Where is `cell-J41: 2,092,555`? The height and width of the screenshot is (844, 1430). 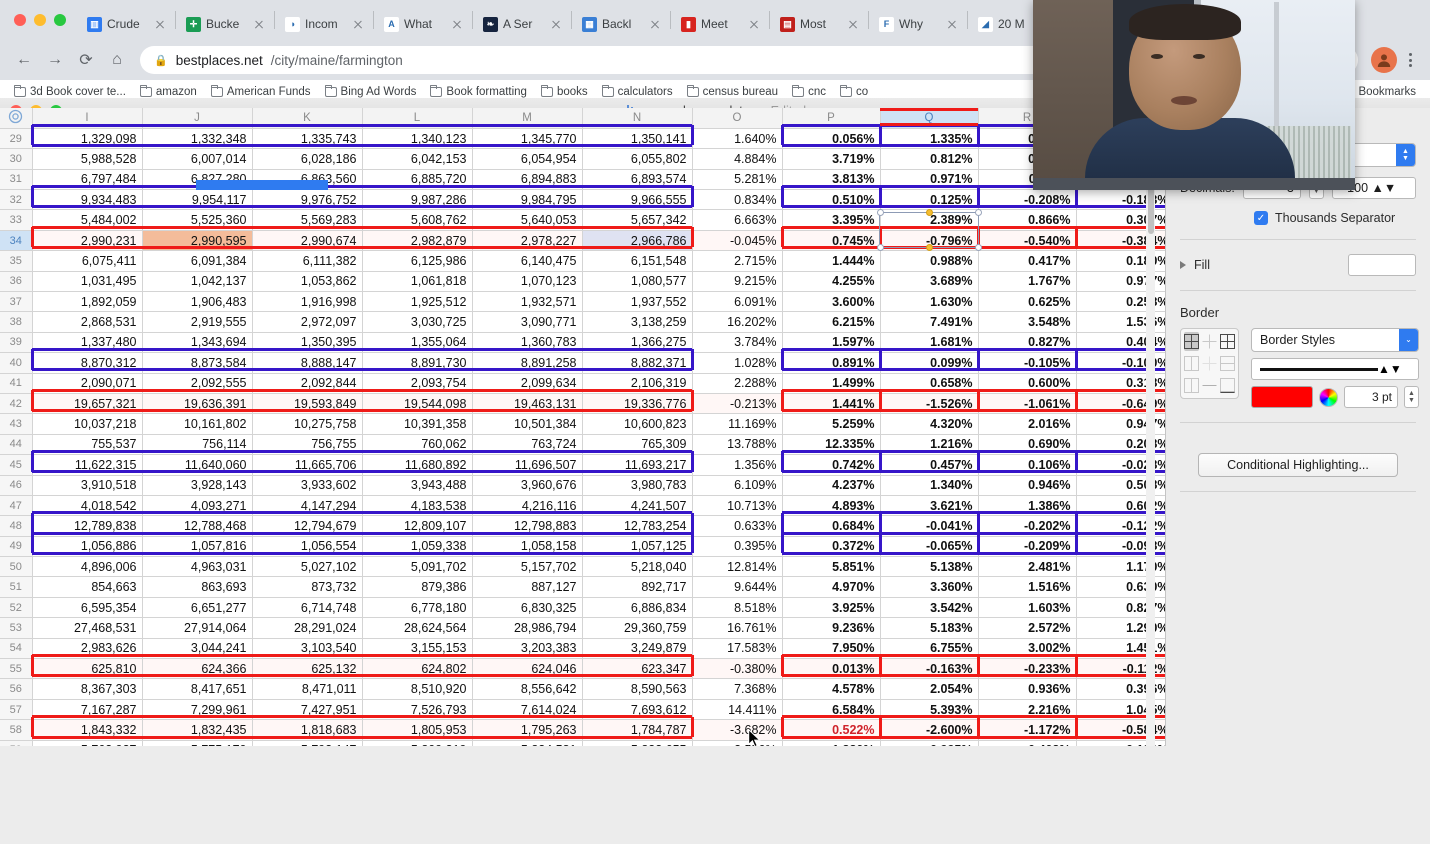
cell-J41: 2,092,555 is located at coordinates (197, 383).